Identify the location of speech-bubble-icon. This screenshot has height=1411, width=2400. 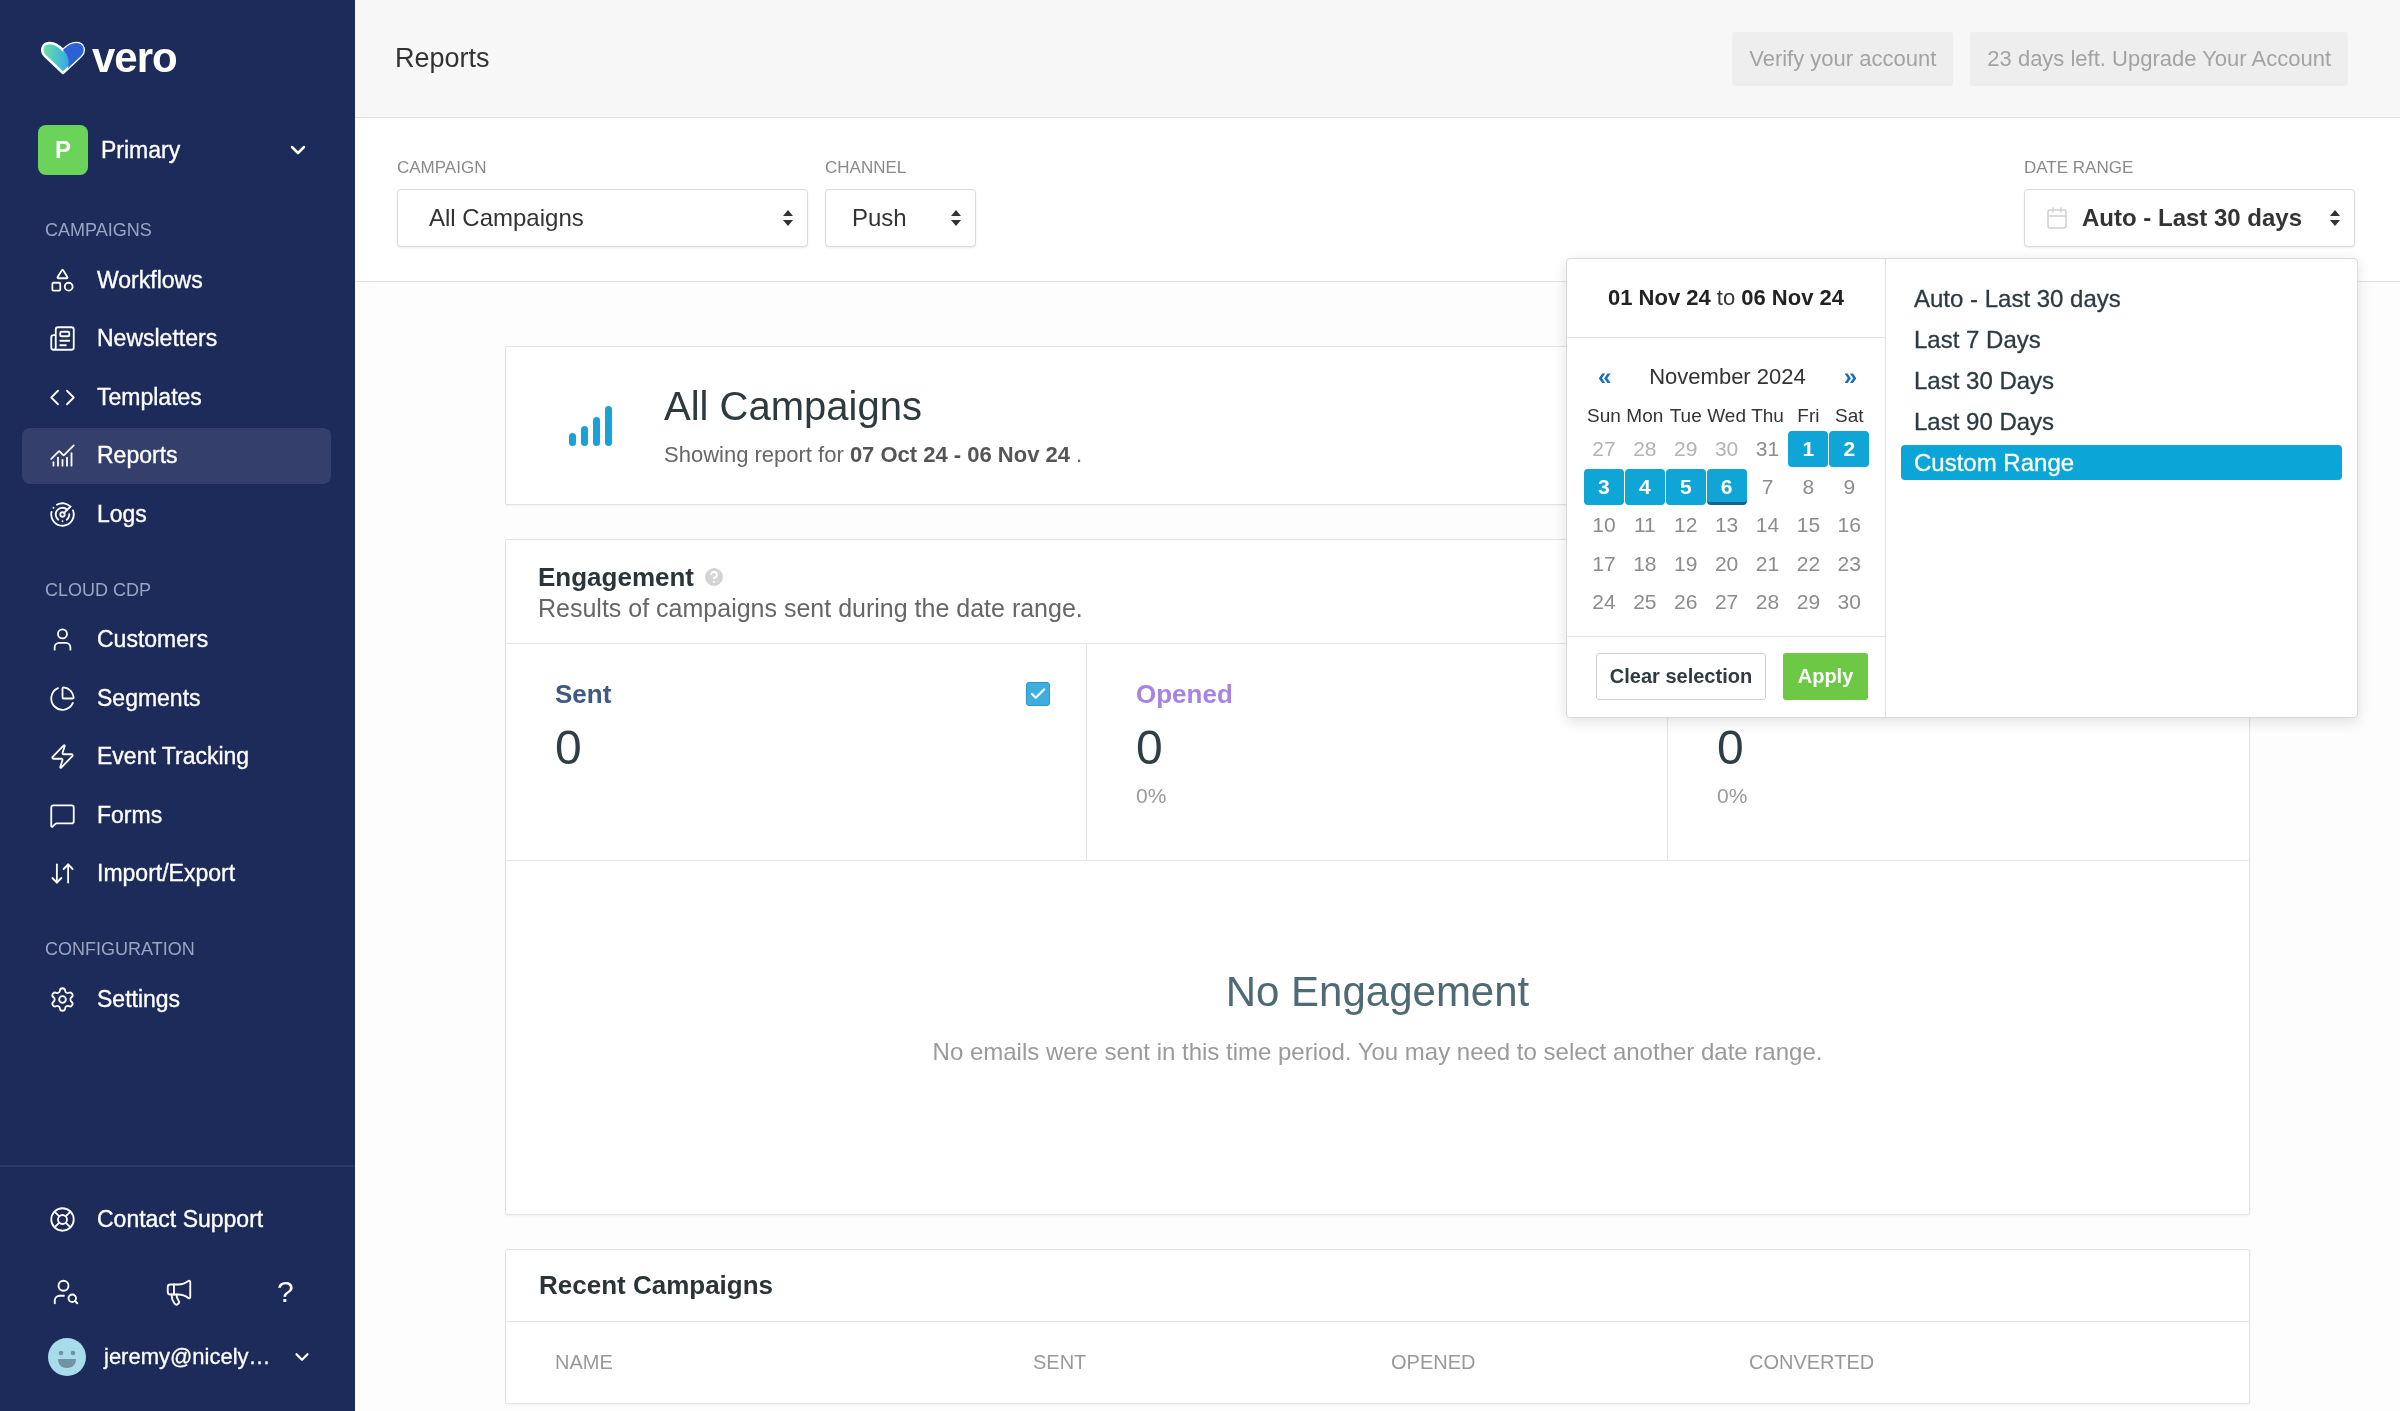
(62, 815).